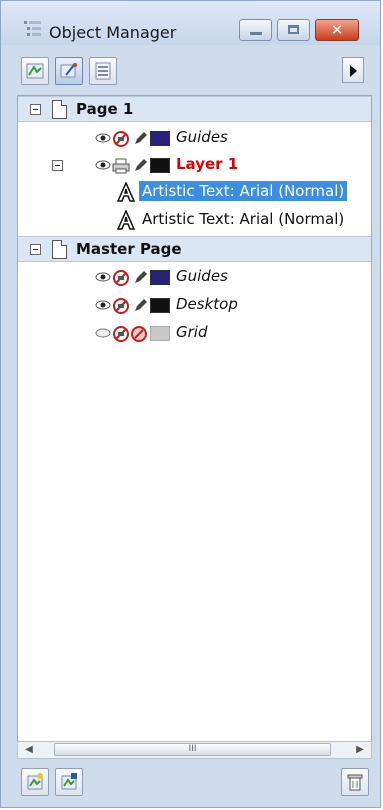  I want to click on scroll-thumb: III, so click(192, 749).